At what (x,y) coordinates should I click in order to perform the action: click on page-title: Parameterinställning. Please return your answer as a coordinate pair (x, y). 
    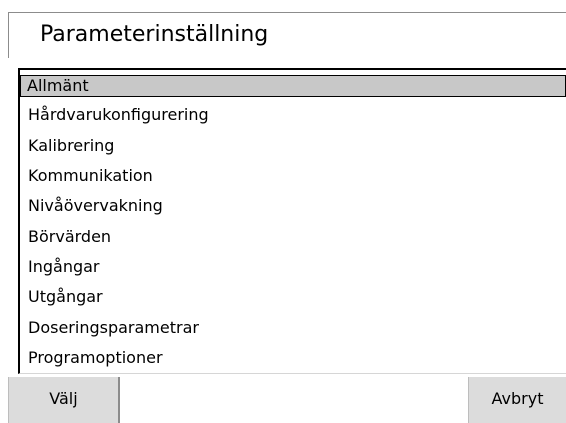
    Looking at the image, I should click on (154, 34).